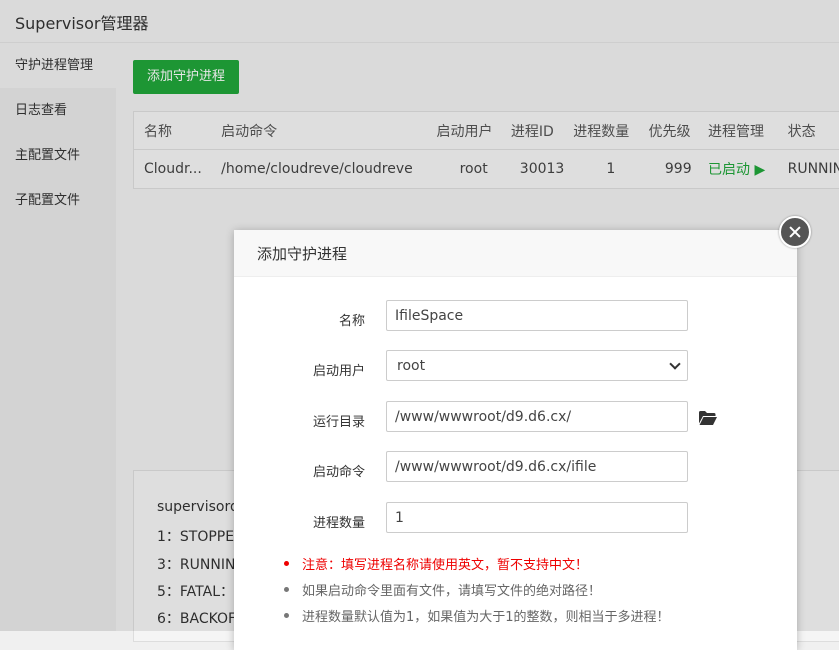  I want to click on user-select: root, so click(537, 365).